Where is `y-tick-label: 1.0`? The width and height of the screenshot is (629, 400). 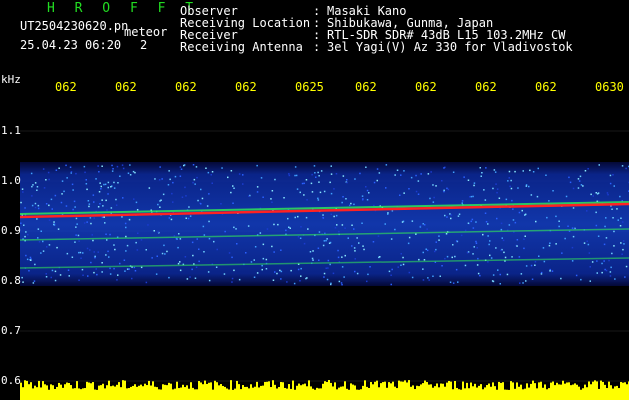 y-tick-label: 1.0 is located at coordinates (11, 180).